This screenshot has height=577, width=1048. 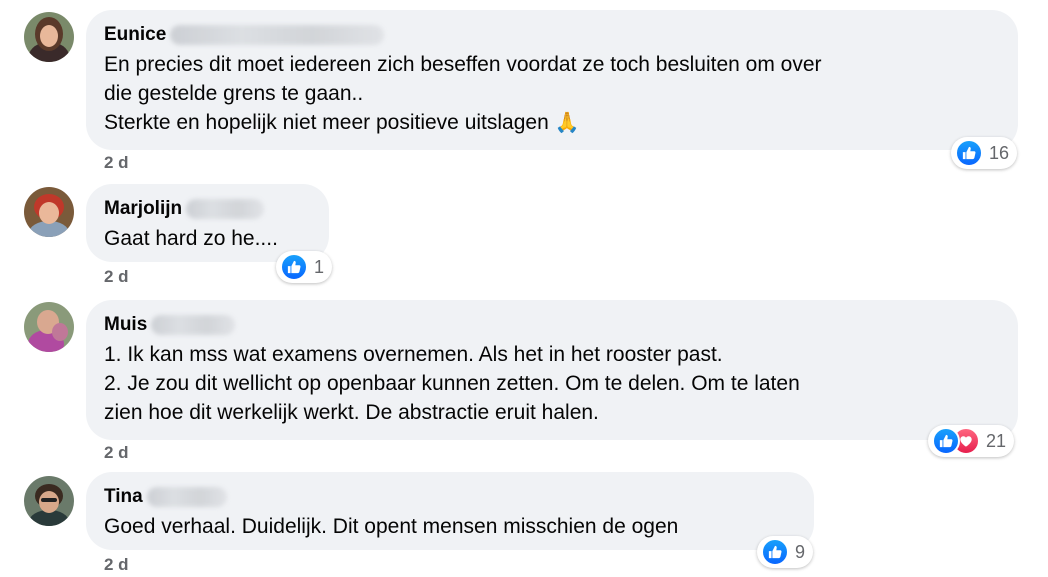 I want to click on reaction-count: 9, so click(x=800, y=551).